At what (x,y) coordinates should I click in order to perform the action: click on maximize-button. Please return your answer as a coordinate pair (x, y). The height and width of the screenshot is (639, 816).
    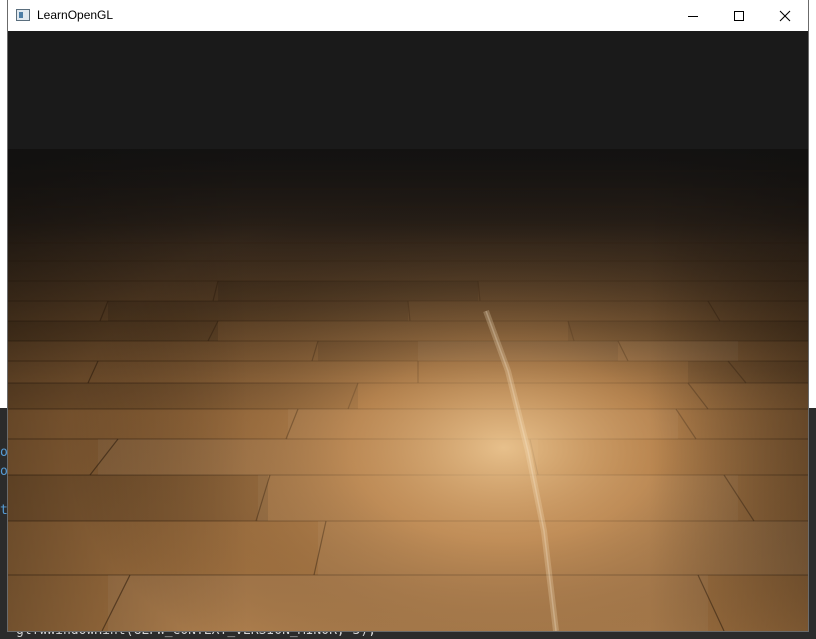
    Looking at the image, I should click on (739, 15).